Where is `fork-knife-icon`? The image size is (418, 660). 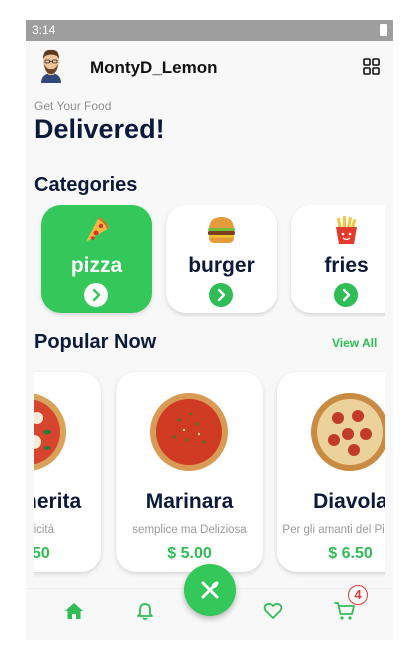 fork-knife-icon is located at coordinates (210, 590).